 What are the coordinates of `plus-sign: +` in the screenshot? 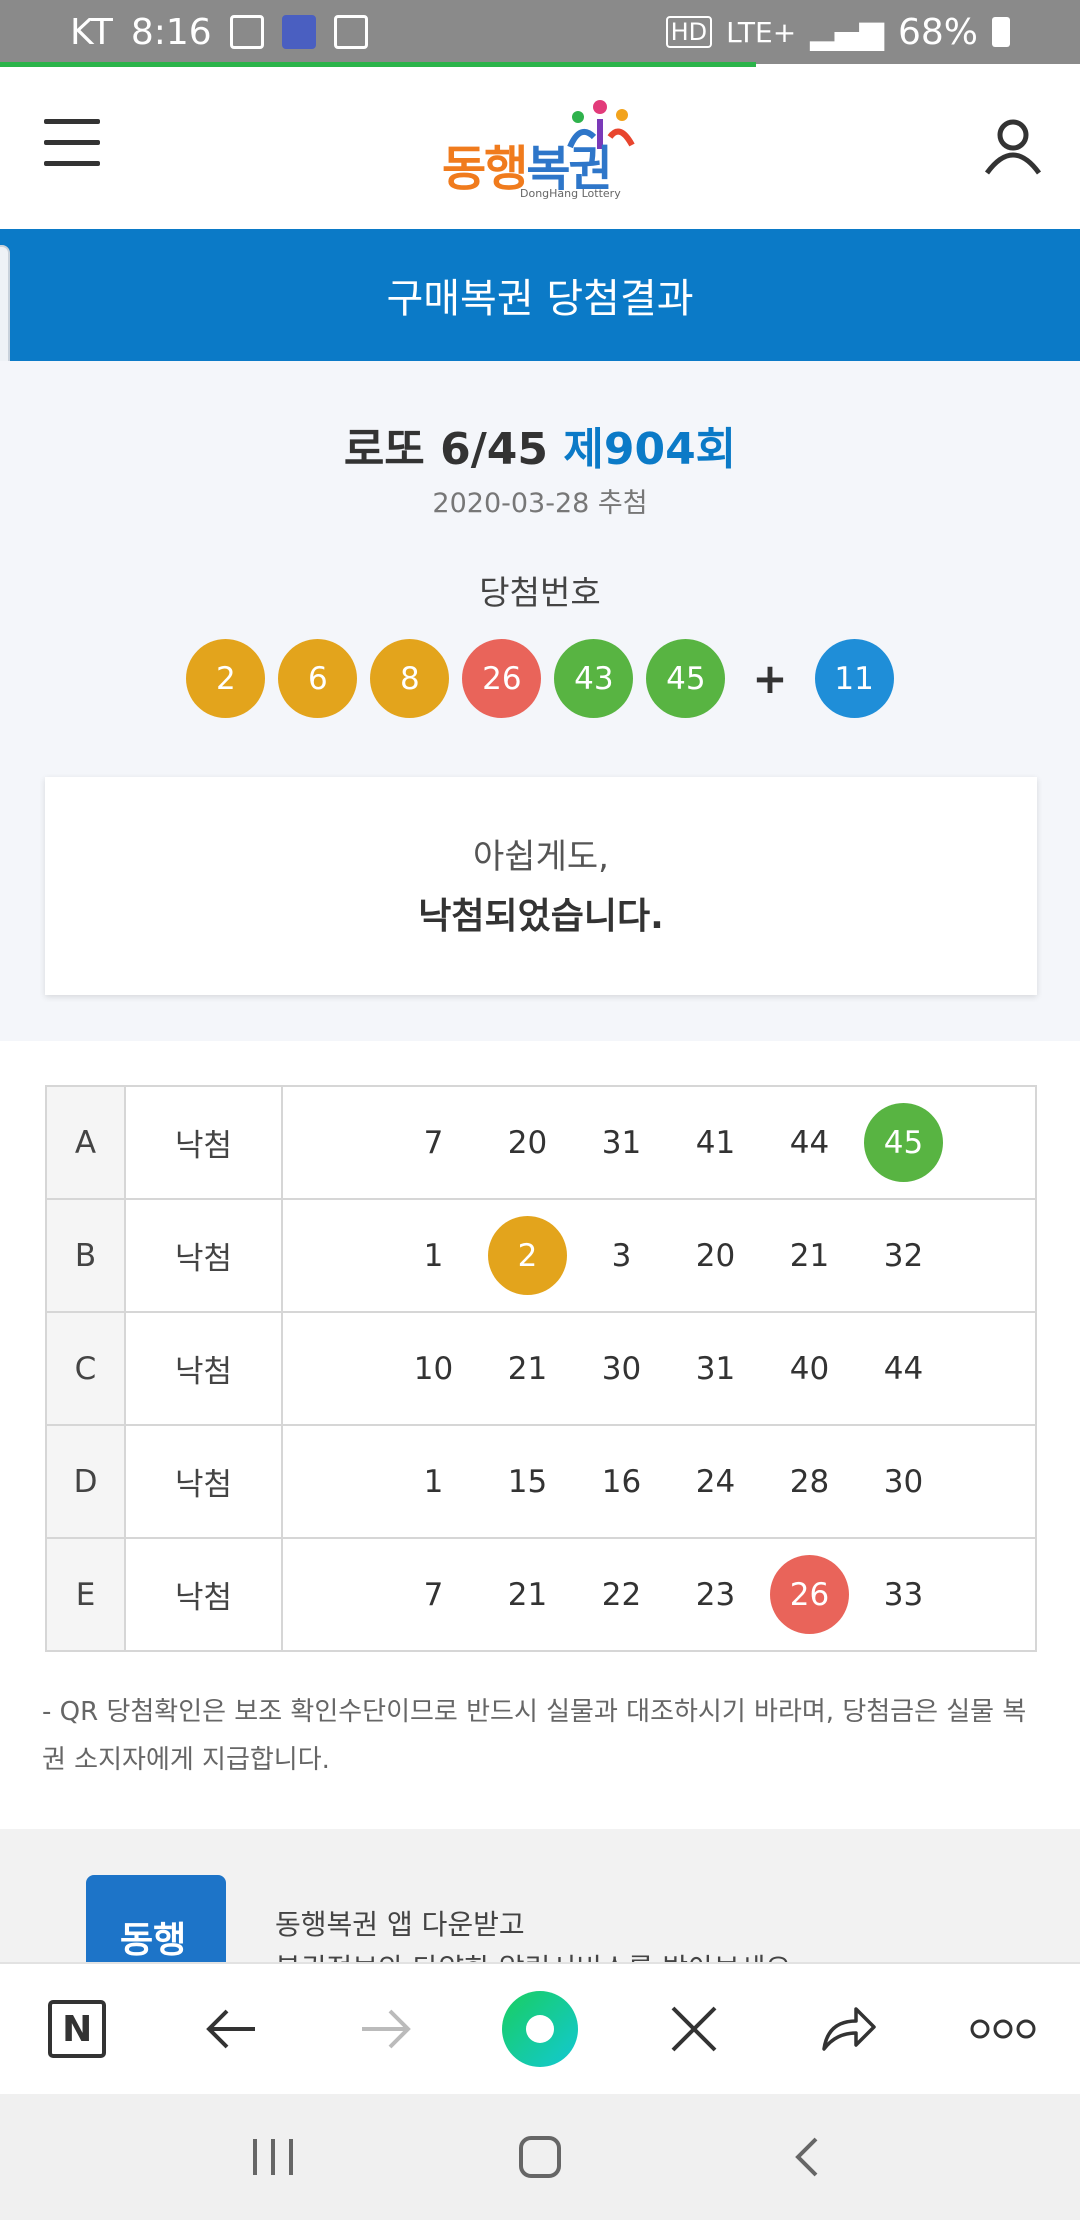 It's located at (770, 678).